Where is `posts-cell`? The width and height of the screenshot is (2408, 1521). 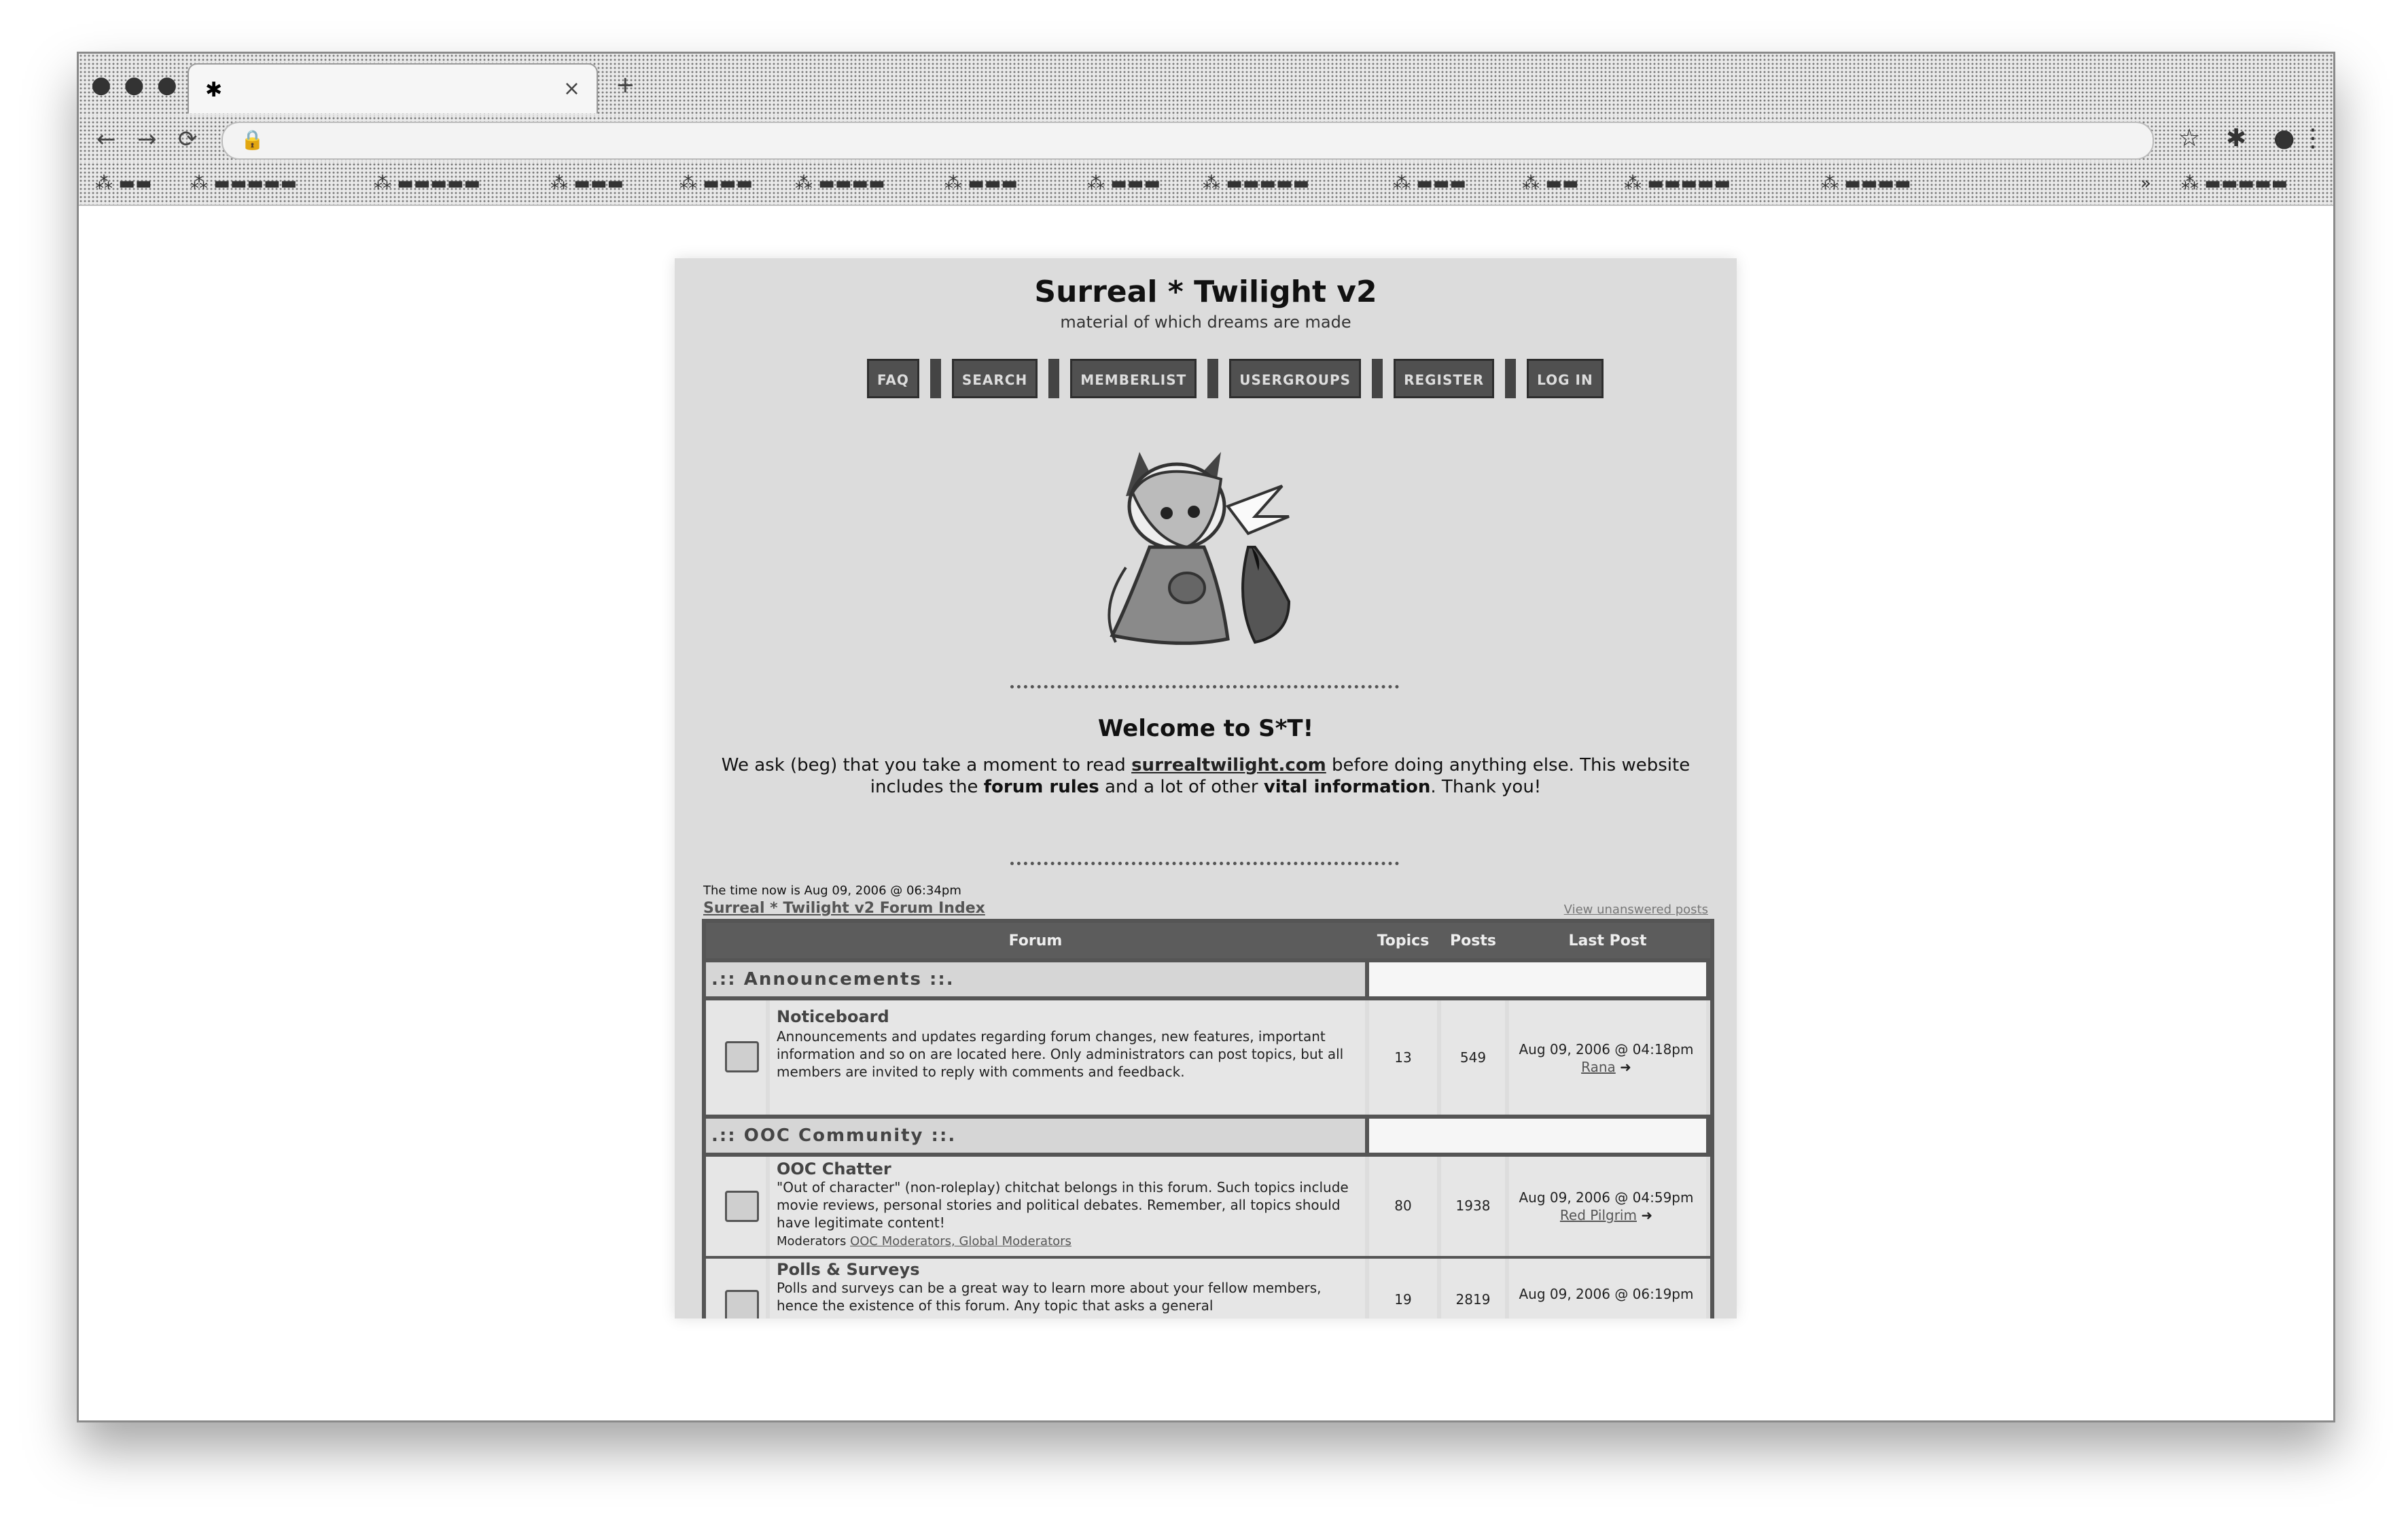
posts-cell is located at coordinates (1473, 1288).